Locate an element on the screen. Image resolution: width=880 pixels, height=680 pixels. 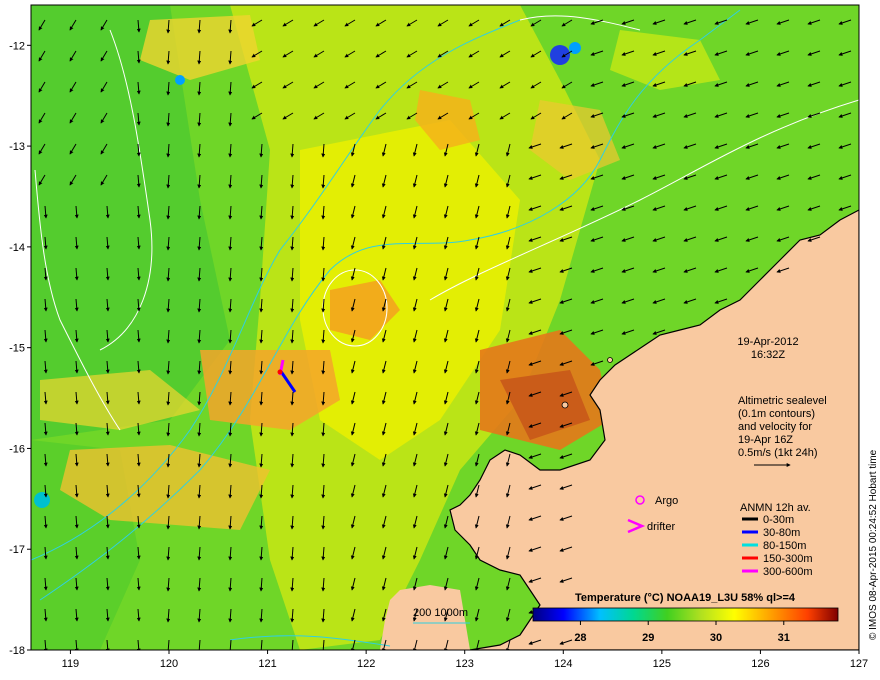
colorbar-tick-label: 31 is located at coordinates (784, 638).